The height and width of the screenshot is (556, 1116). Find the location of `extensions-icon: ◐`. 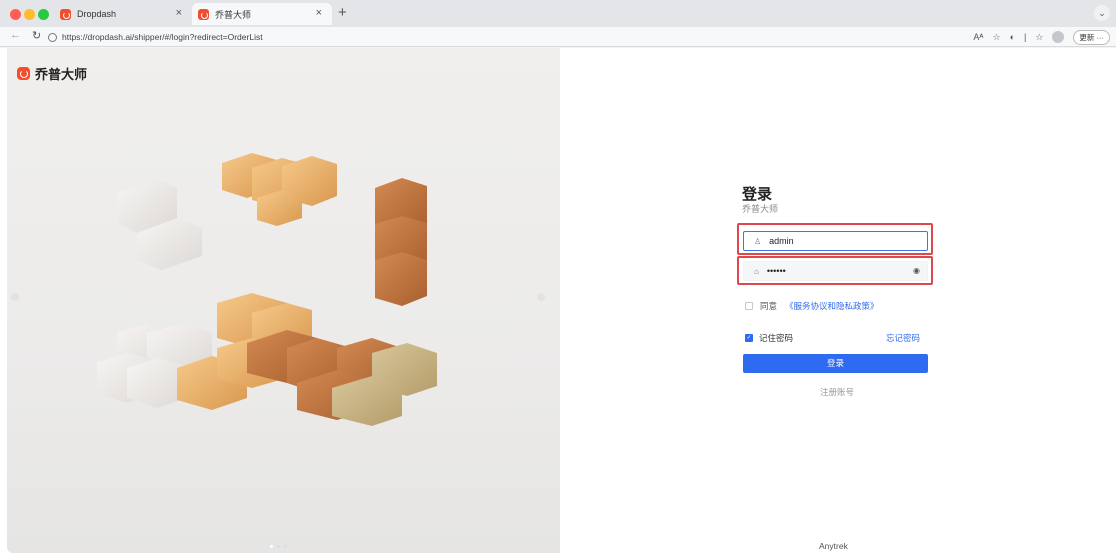

extensions-icon: ◐ is located at coordinates (1012, 37).